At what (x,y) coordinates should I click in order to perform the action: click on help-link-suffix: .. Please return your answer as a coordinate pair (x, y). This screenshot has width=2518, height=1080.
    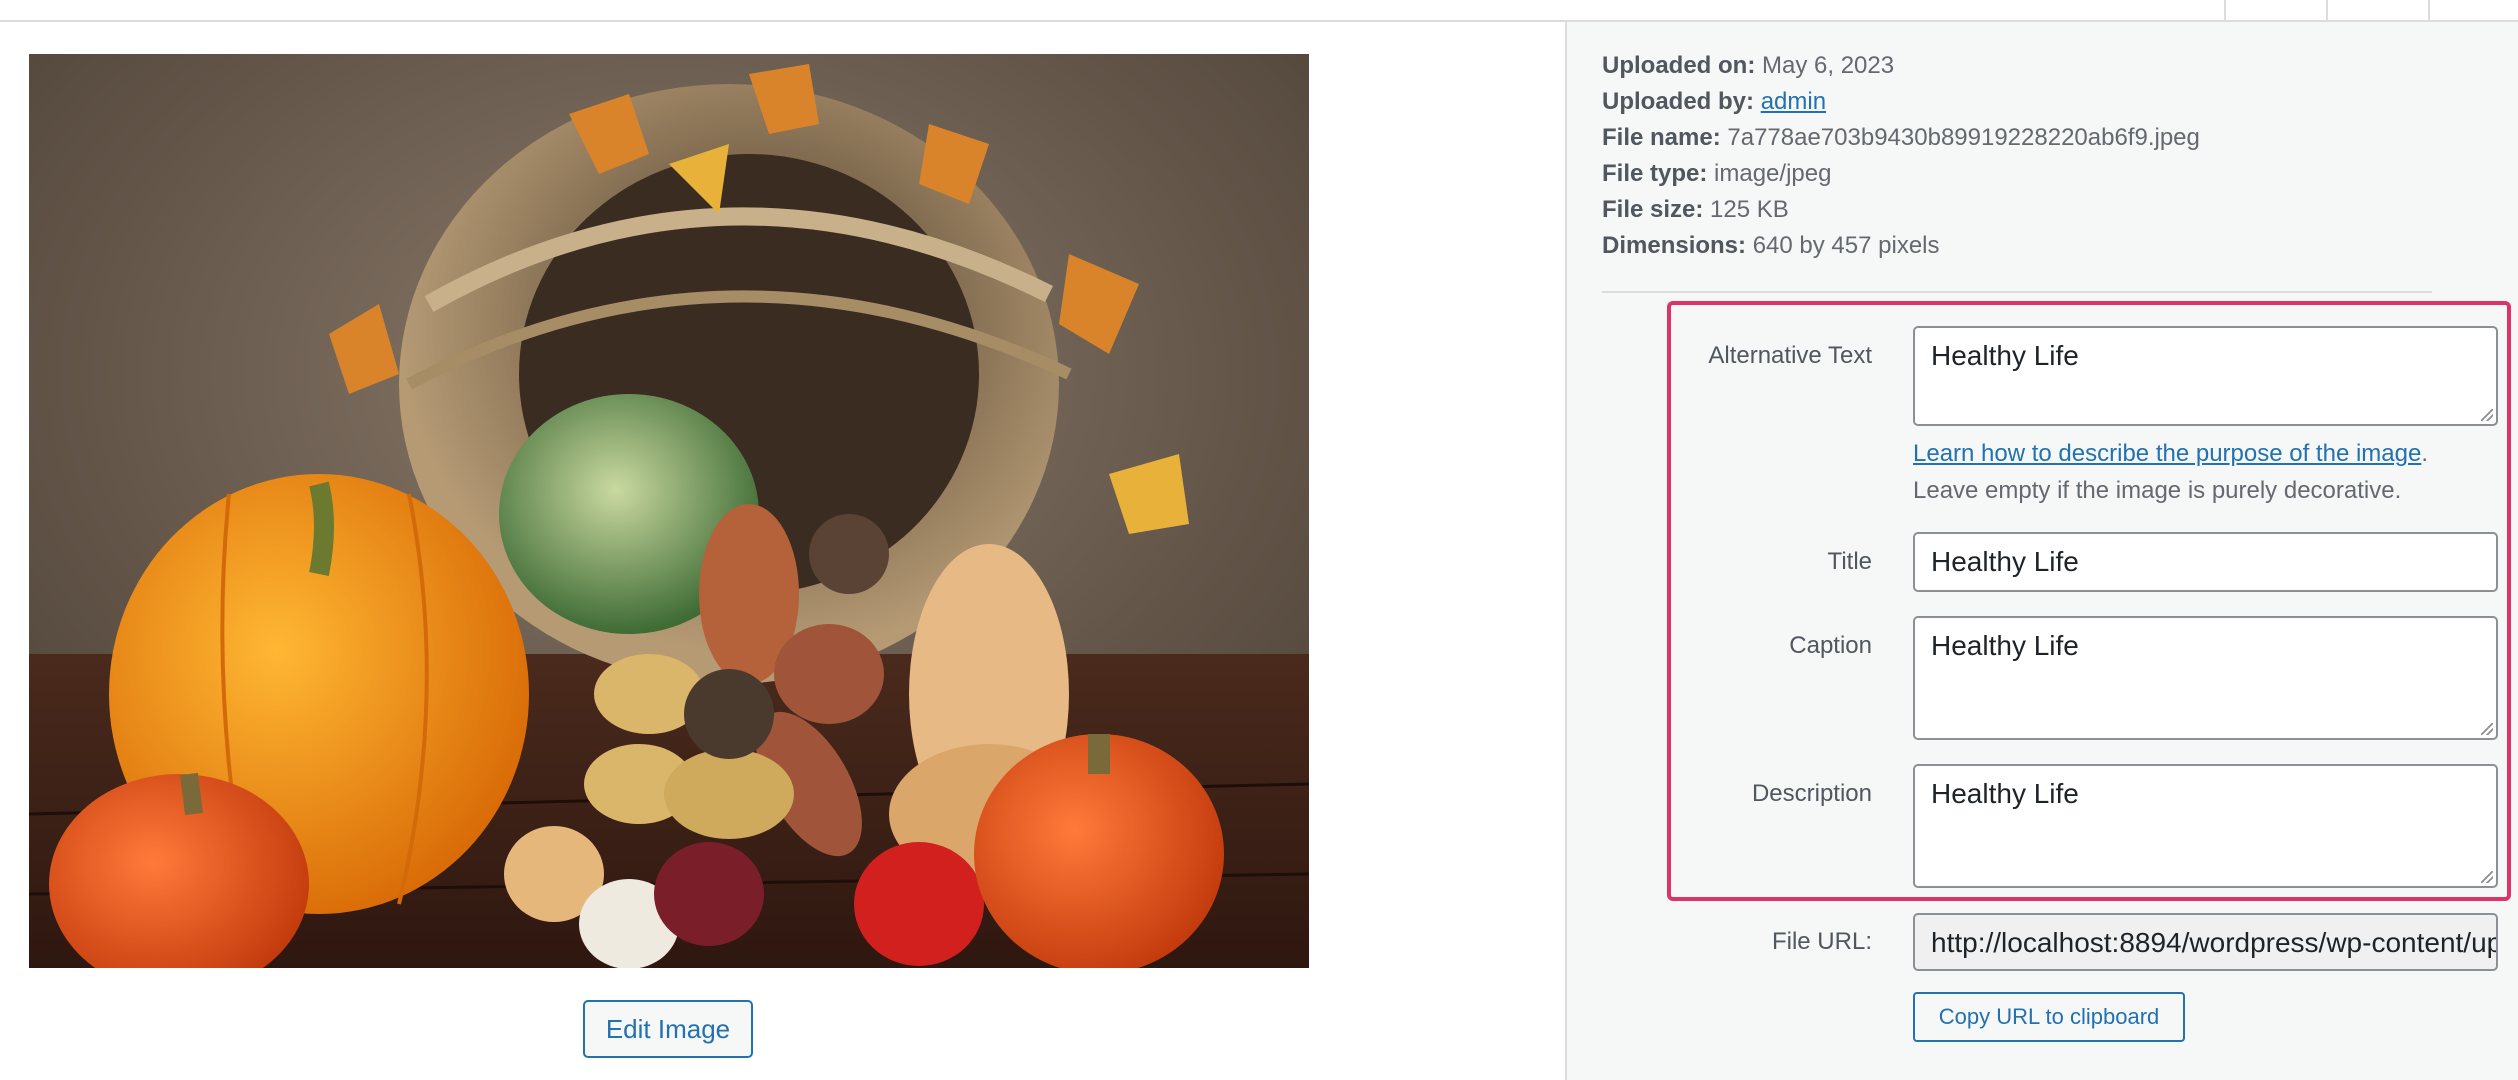
    Looking at the image, I should click on (2424, 453).